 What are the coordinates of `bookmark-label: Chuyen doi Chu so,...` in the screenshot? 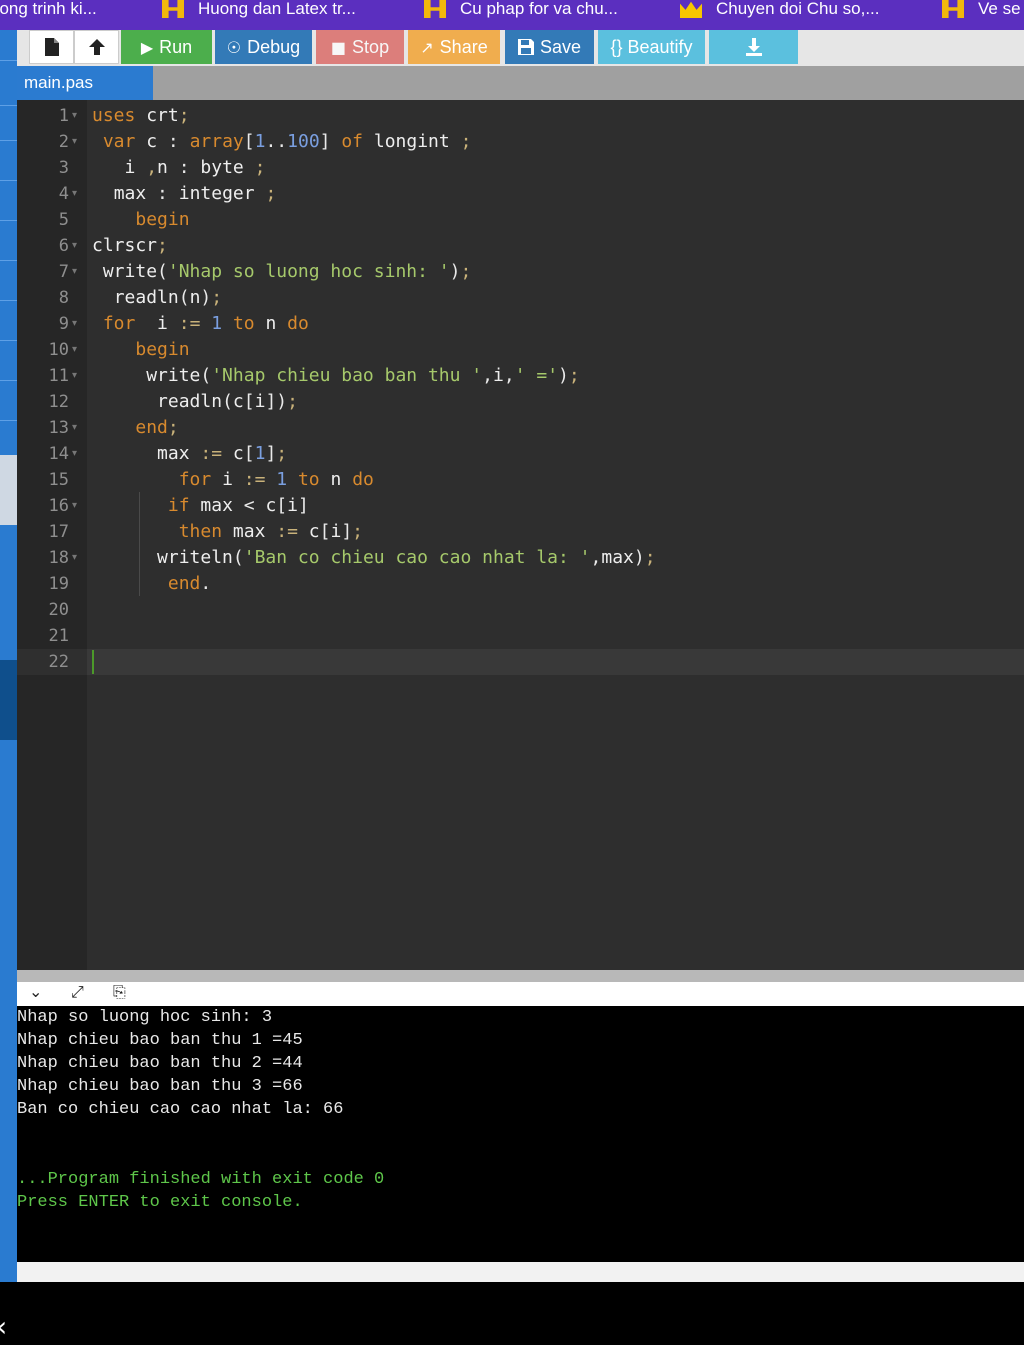 It's located at (798, 9).